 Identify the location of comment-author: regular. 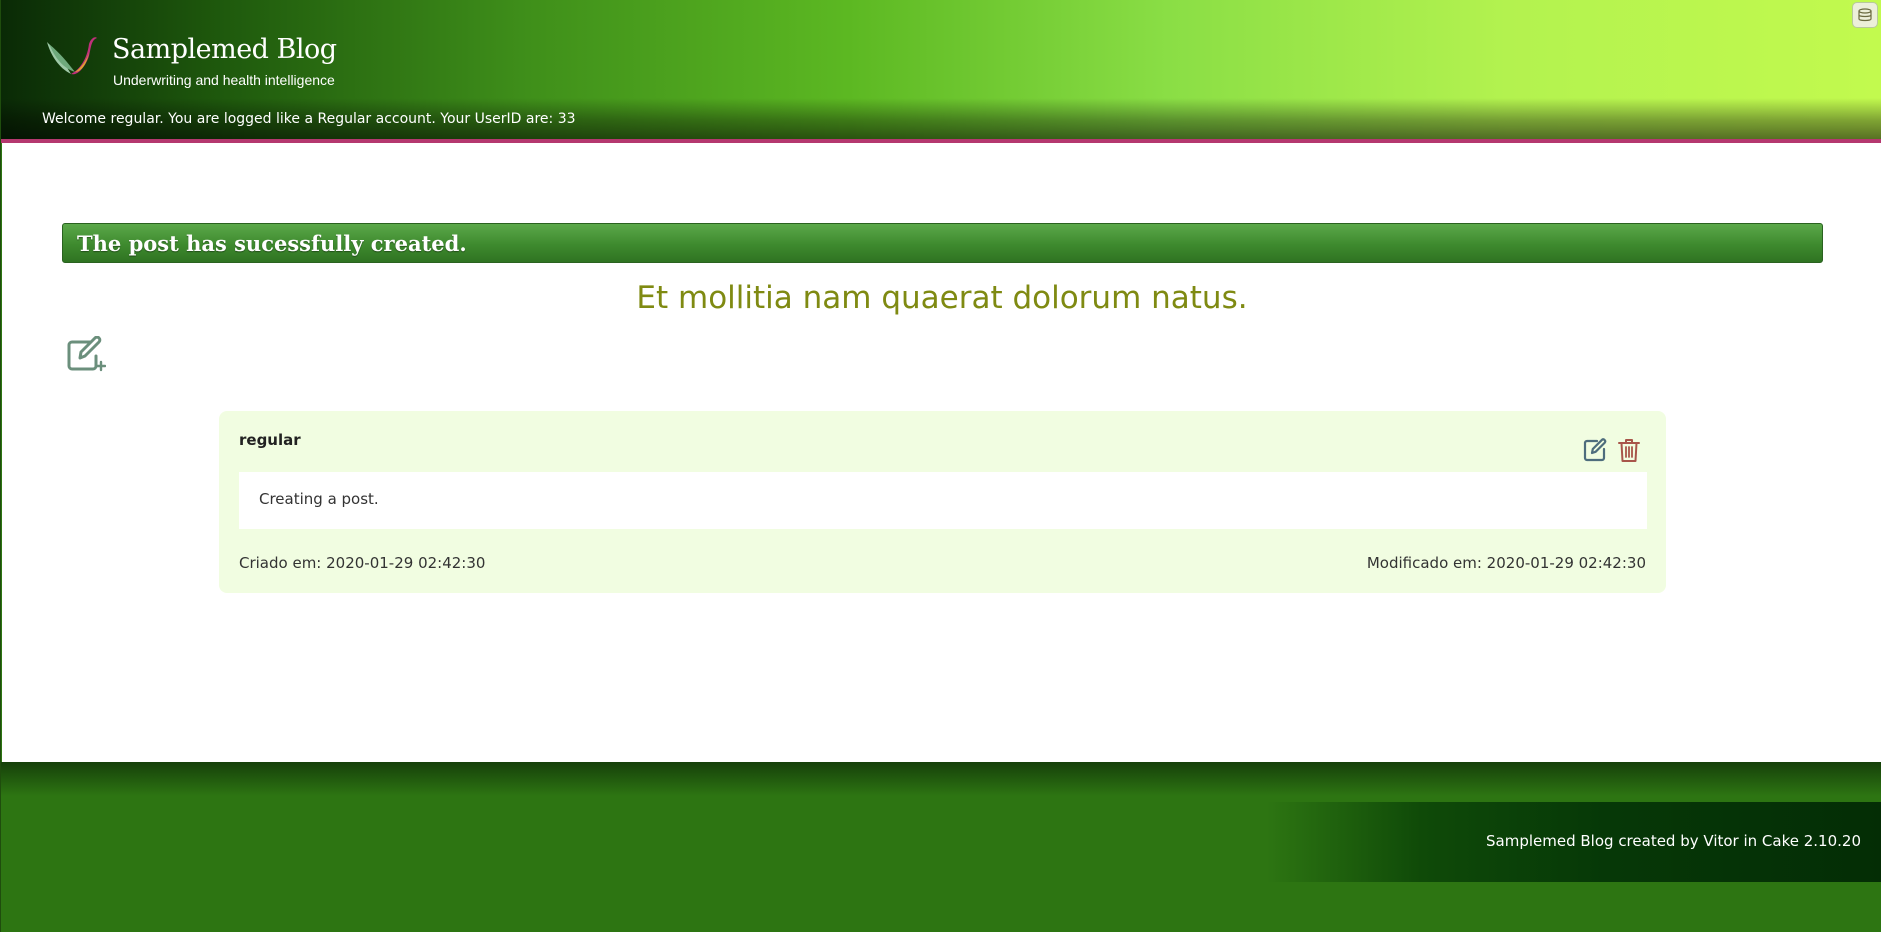
(270, 440).